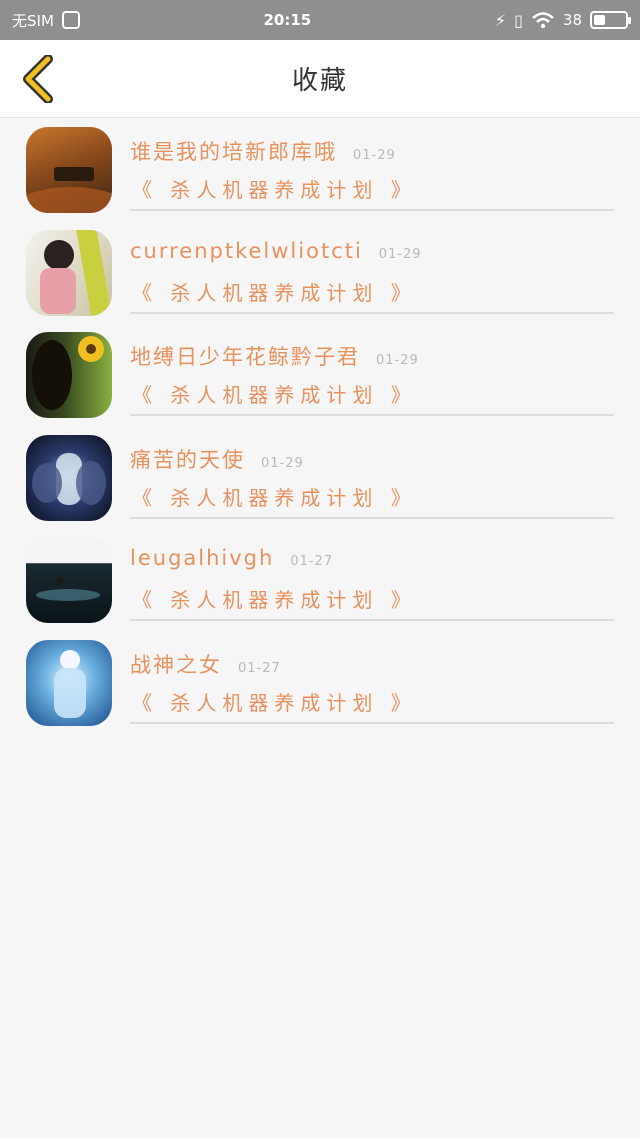 The height and width of the screenshot is (1138, 640). I want to click on user-name: 谁是我的培新郎库哦, so click(233, 152).